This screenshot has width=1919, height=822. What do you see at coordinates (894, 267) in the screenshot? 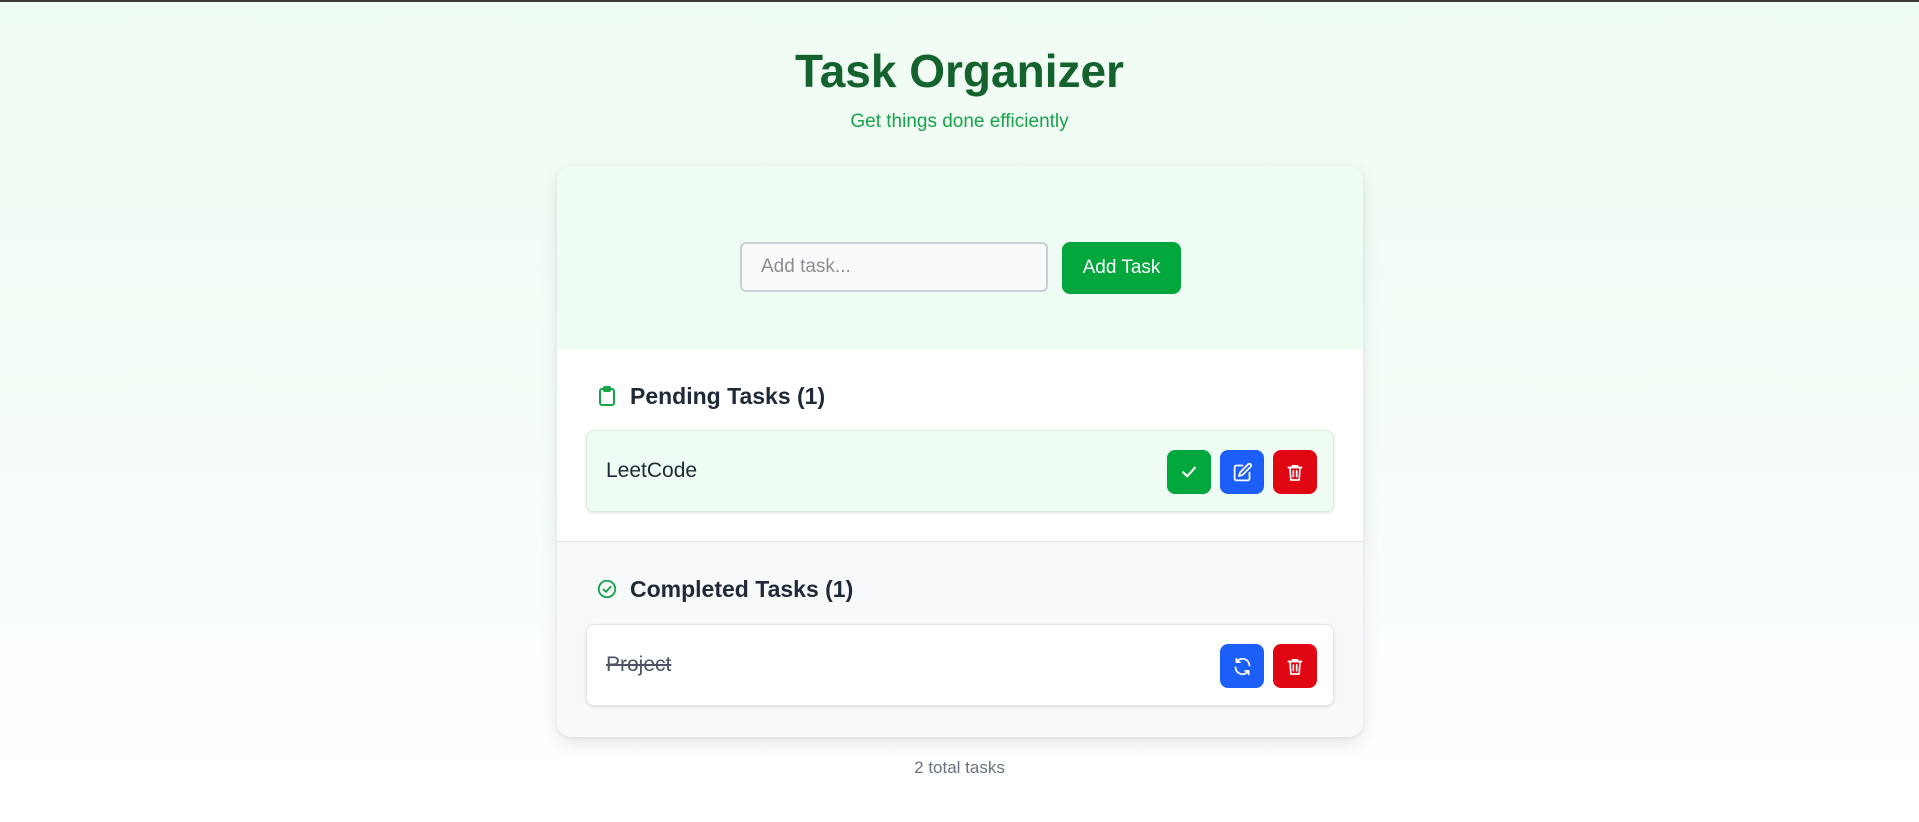
I see `task-input` at bounding box center [894, 267].